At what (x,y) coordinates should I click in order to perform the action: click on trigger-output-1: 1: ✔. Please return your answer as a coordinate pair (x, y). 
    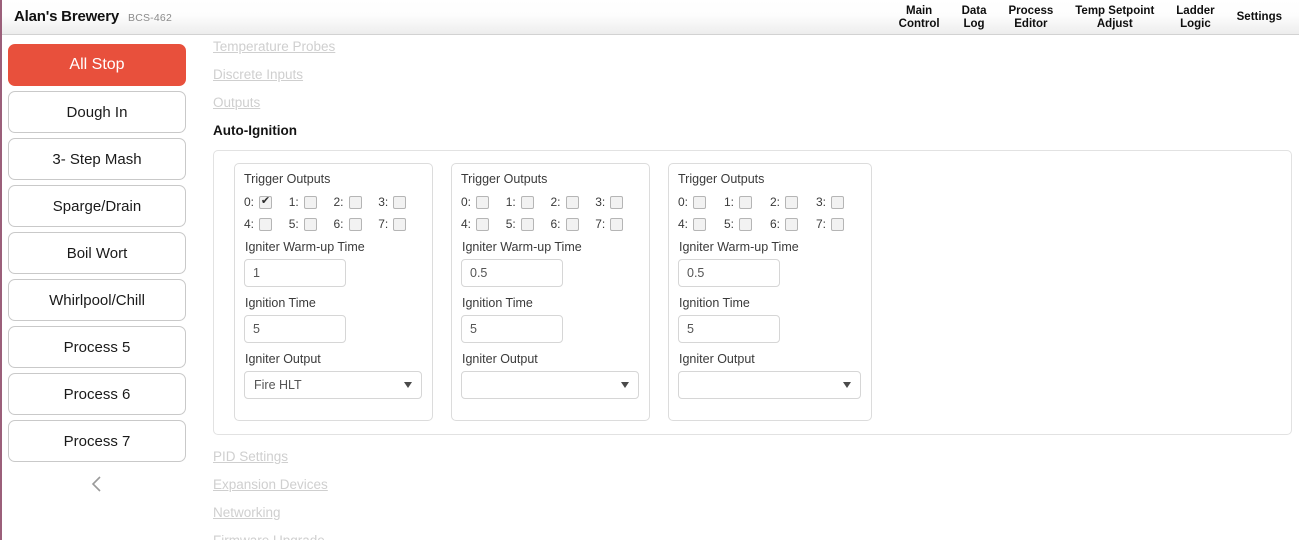
    Looking at the image, I should click on (747, 202).